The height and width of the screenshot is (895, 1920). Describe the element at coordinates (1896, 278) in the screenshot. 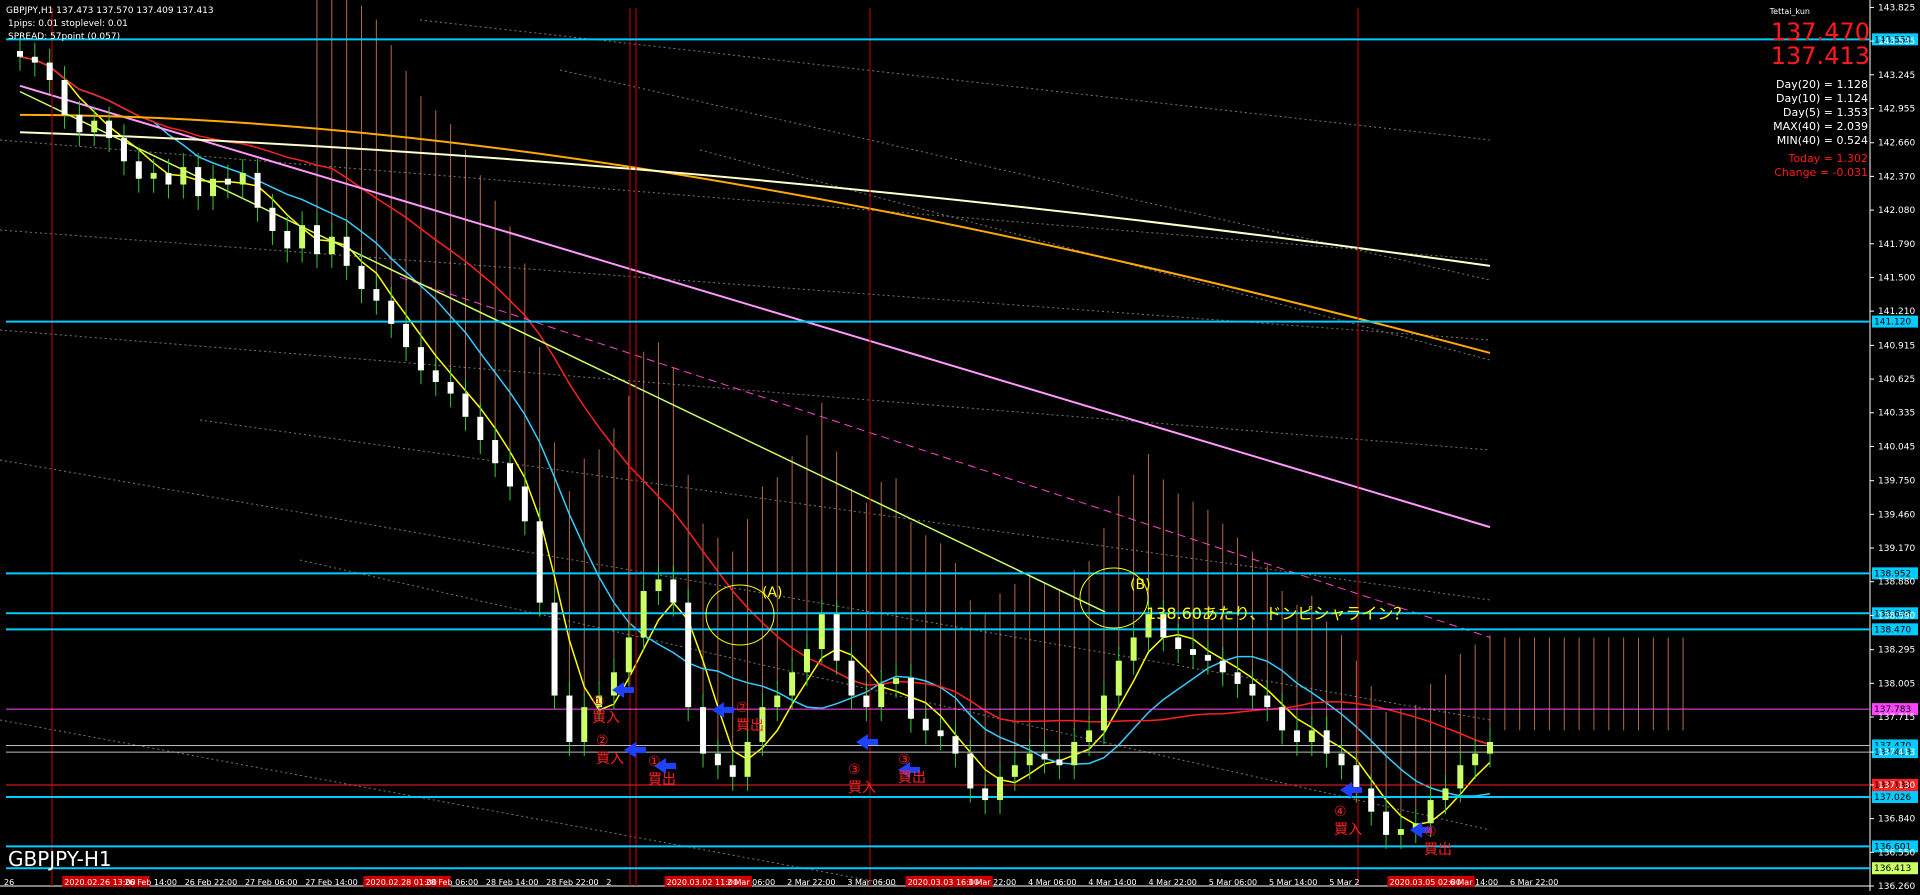

I see `y-tick-label: 141.500` at that location.